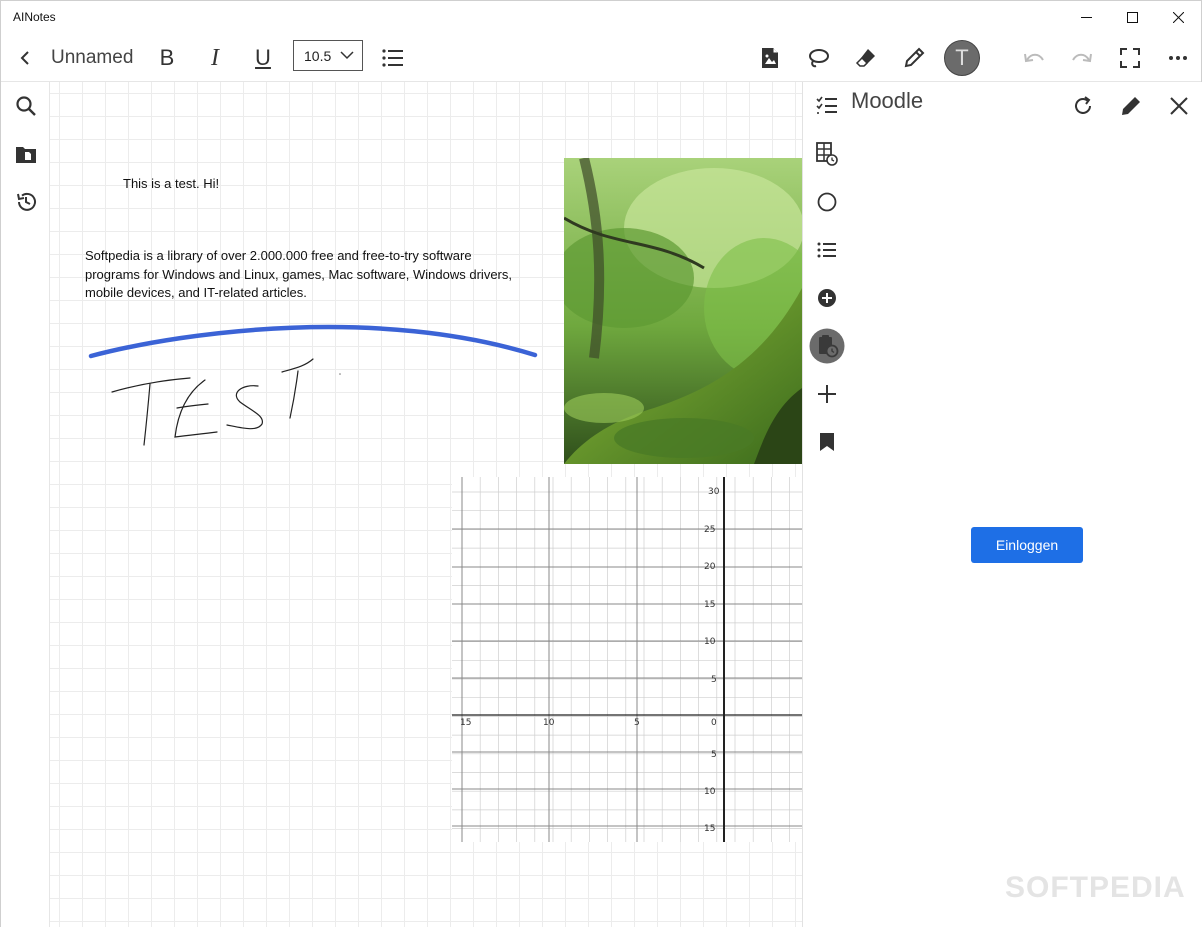 The height and width of the screenshot is (927, 1202). Describe the element at coordinates (465, 723) in the screenshot. I see `x-tick-label: 15` at that location.